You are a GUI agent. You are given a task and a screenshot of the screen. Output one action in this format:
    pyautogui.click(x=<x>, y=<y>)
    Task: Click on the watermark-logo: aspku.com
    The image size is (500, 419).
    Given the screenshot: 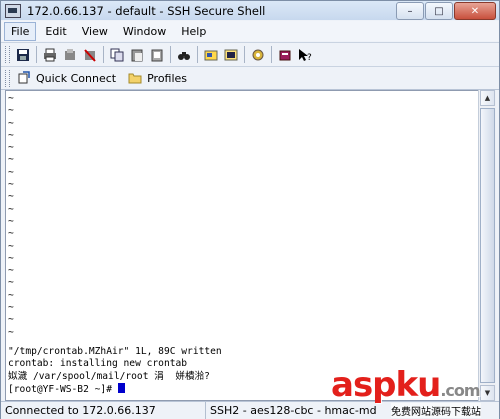 What is the action you would take?
    pyautogui.click(x=406, y=385)
    